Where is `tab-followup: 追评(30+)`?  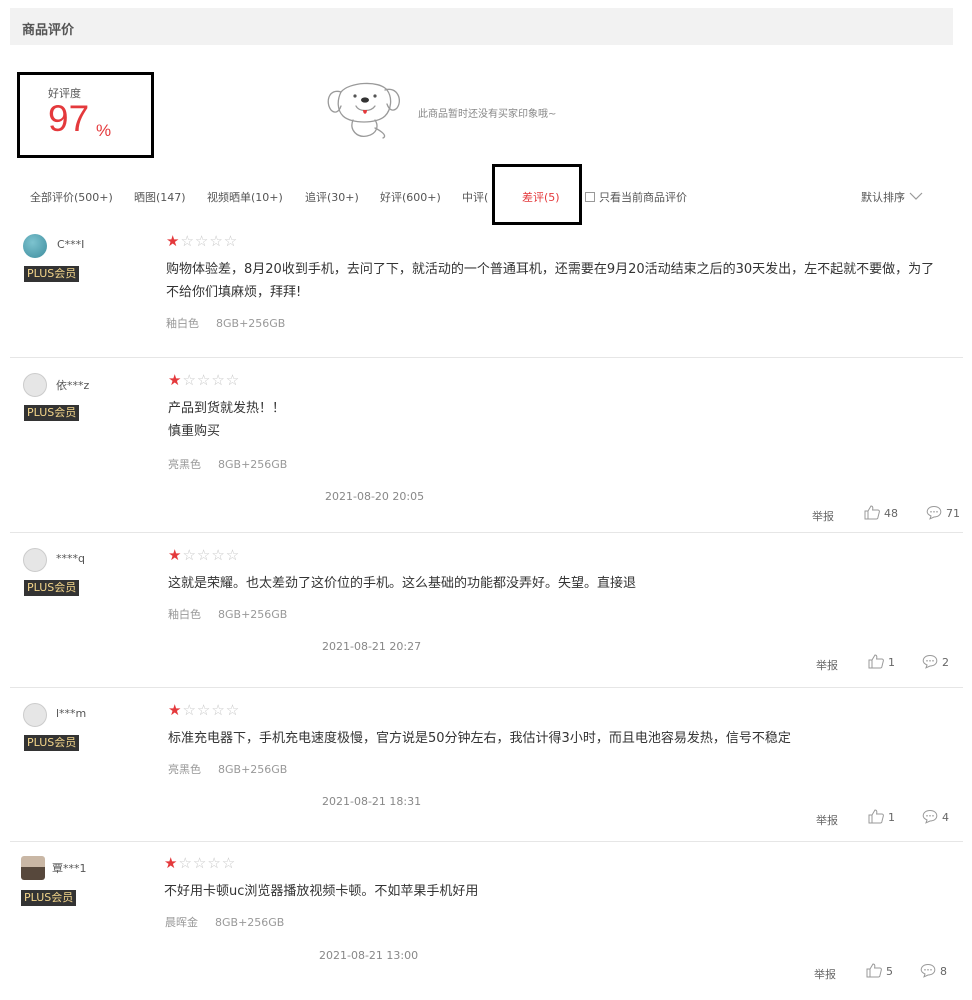 tab-followup: 追评(30+) is located at coordinates (332, 197).